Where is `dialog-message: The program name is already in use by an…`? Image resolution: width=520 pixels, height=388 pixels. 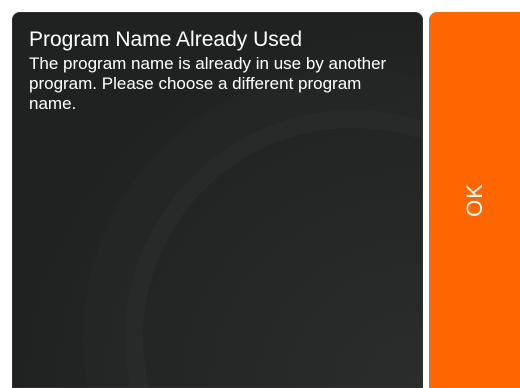 dialog-message: The program name is already in use by an… is located at coordinates (208, 83).